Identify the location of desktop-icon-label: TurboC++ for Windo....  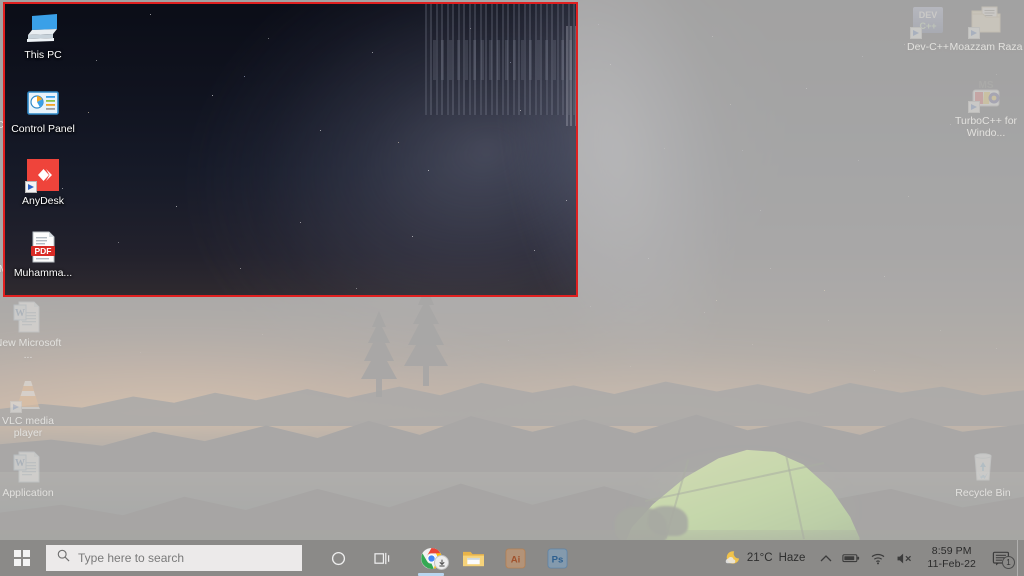
(986, 127).